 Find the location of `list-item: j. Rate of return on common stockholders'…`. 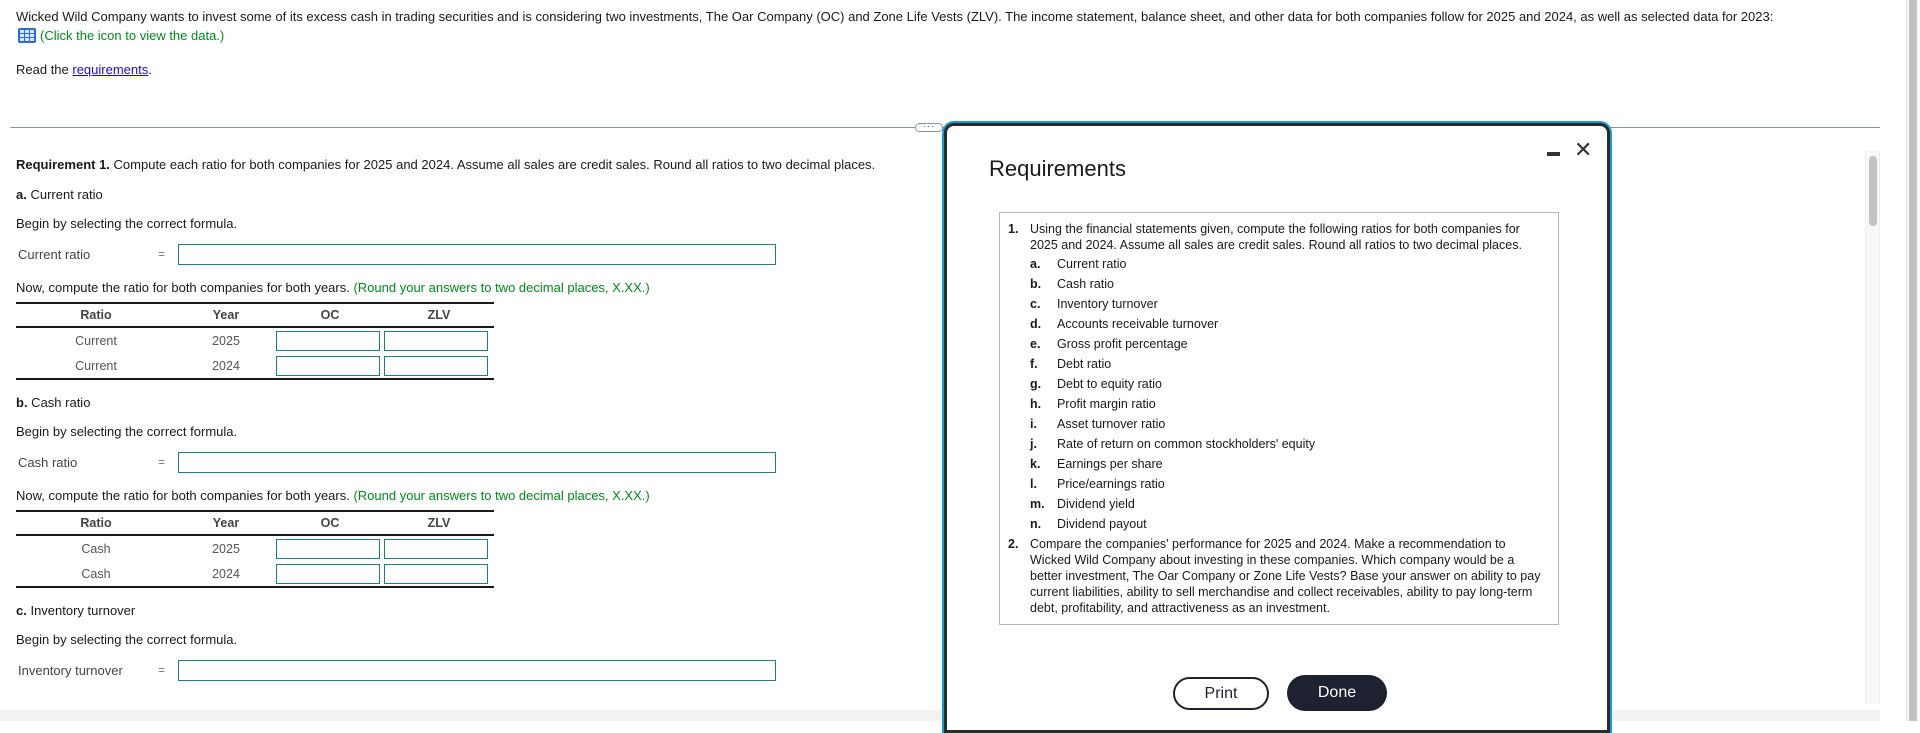

list-item: j. Rate of return on common stockholders'… is located at coordinates (1288, 444).